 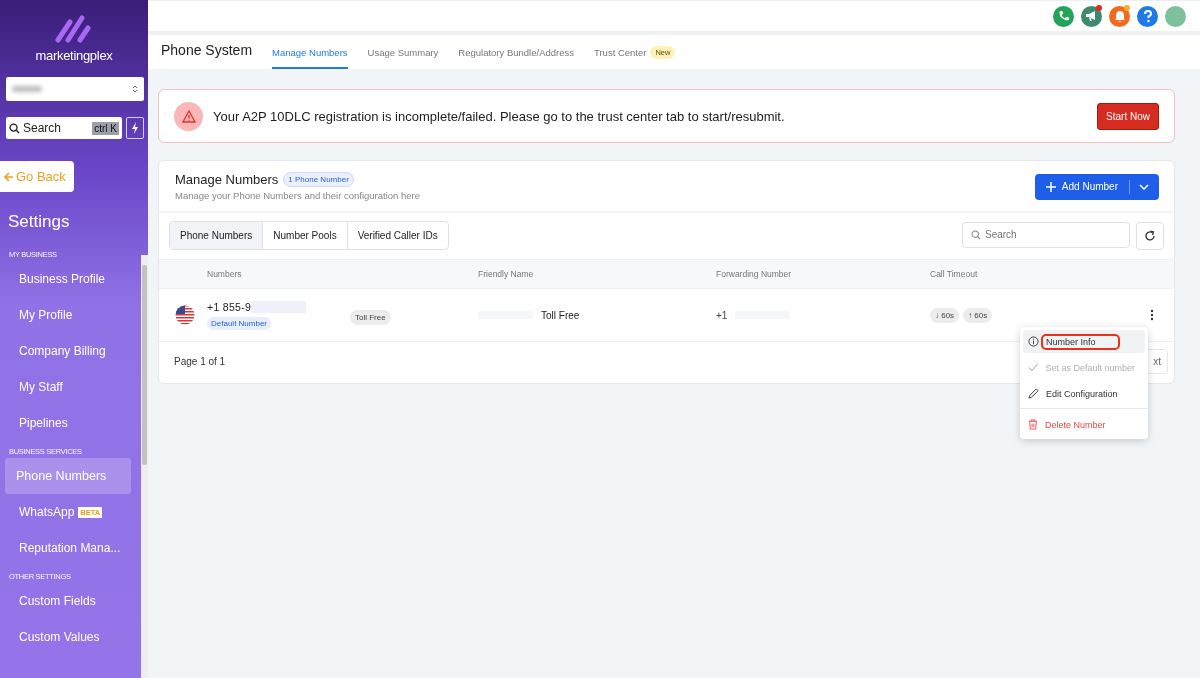 What do you see at coordinates (74, 55) in the screenshot?
I see `logo-text: marketingplex` at bounding box center [74, 55].